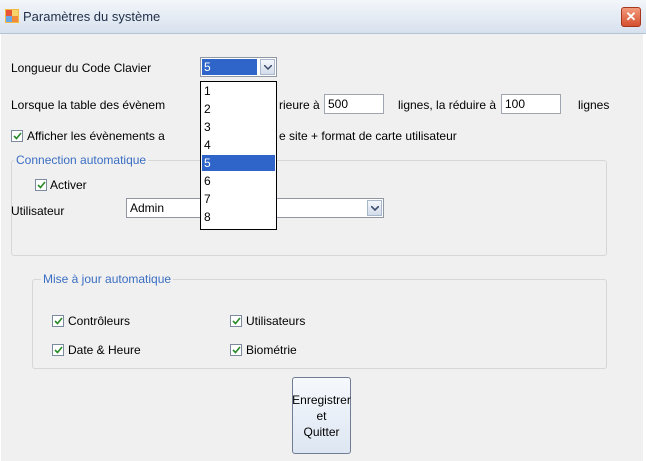  What do you see at coordinates (594, 105) in the screenshot?
I see `event-lines-label: lignes` at bounding box center [594, 105].